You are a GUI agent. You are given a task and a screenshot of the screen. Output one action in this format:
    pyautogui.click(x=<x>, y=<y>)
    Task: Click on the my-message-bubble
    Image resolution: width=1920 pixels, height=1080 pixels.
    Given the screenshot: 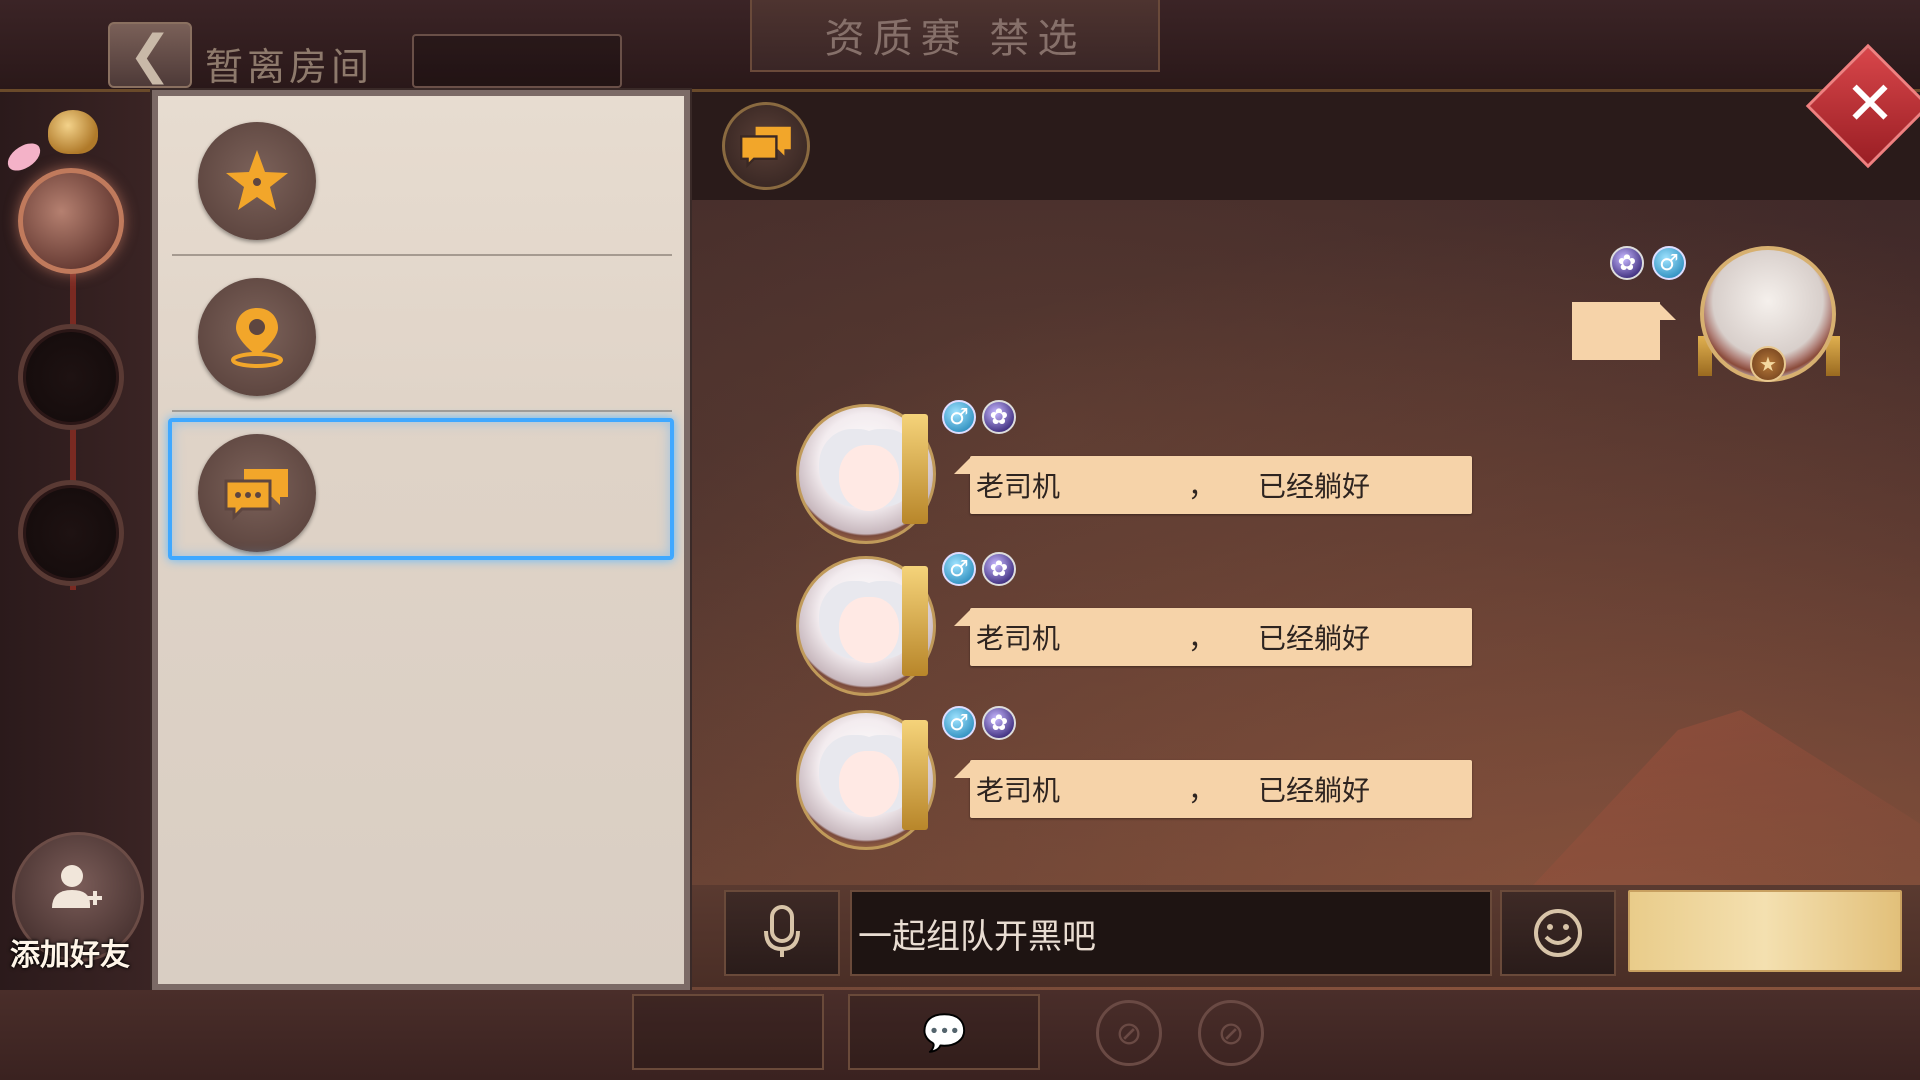 What is the action you would take?
    pyautogui.click(x=1624, y=331)
    